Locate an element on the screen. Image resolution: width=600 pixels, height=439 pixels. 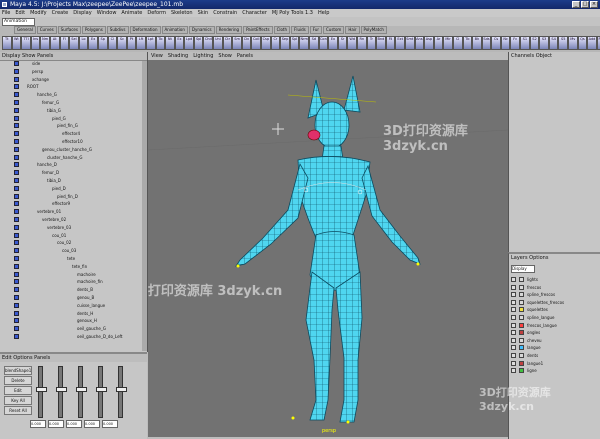
shelf-tool-icon: At is located at coordinates (54, 43).